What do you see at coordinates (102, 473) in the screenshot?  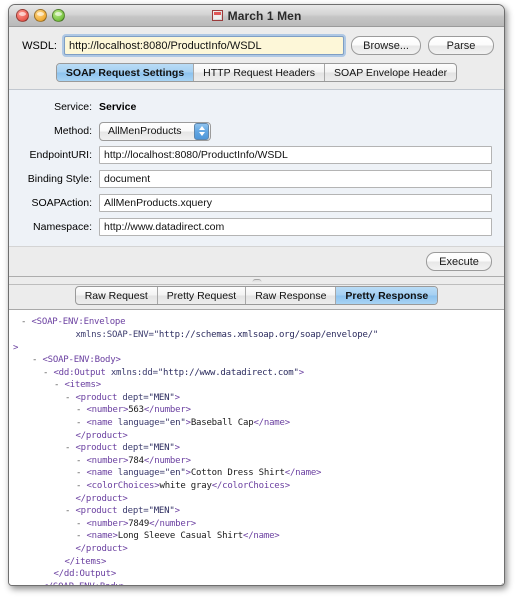 I see `xml-token-tw: <name` at bounding box center [102, 473].